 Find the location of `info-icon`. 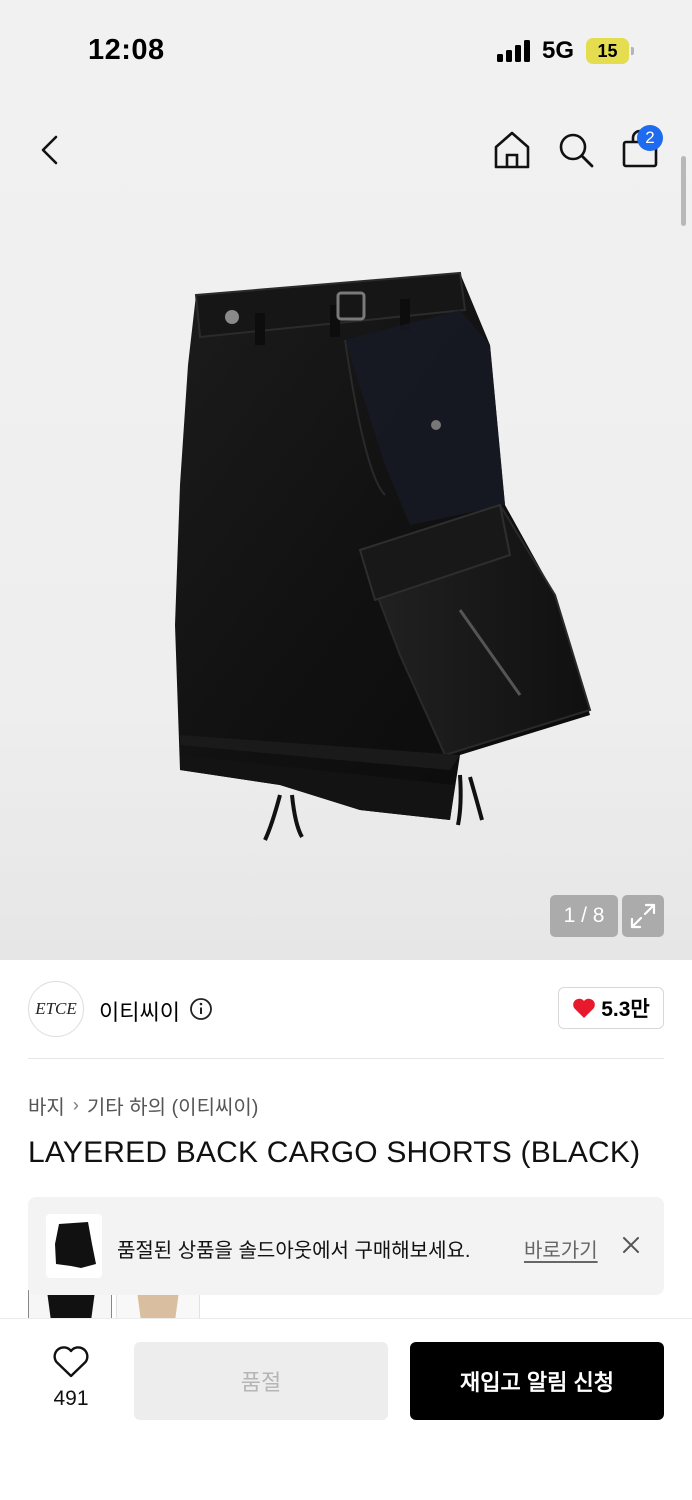

info-icon is located at coordinates (201, 1009).